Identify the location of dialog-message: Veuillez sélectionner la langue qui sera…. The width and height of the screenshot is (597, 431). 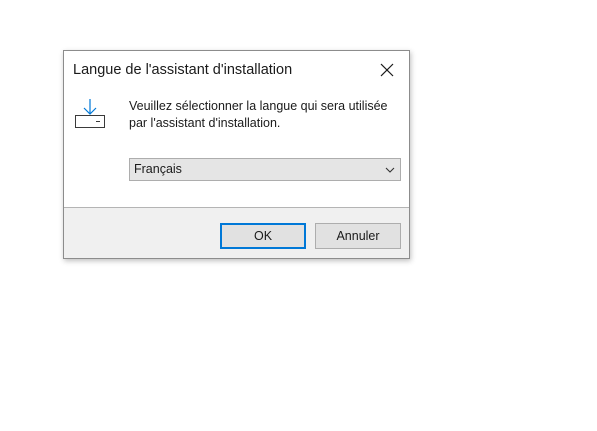
(258, 114).